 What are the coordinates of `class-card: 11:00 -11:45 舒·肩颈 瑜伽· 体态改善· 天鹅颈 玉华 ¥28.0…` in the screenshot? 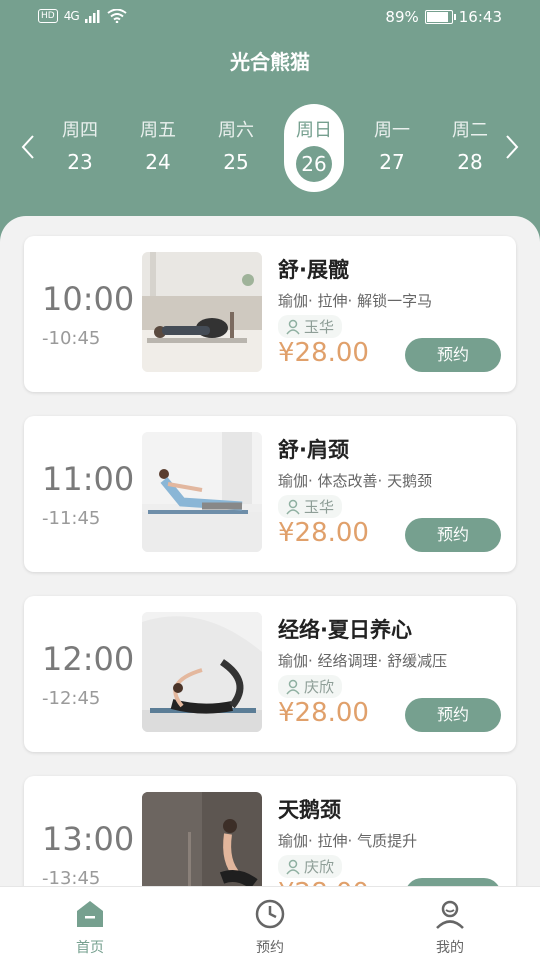 It's located at (270, 494).